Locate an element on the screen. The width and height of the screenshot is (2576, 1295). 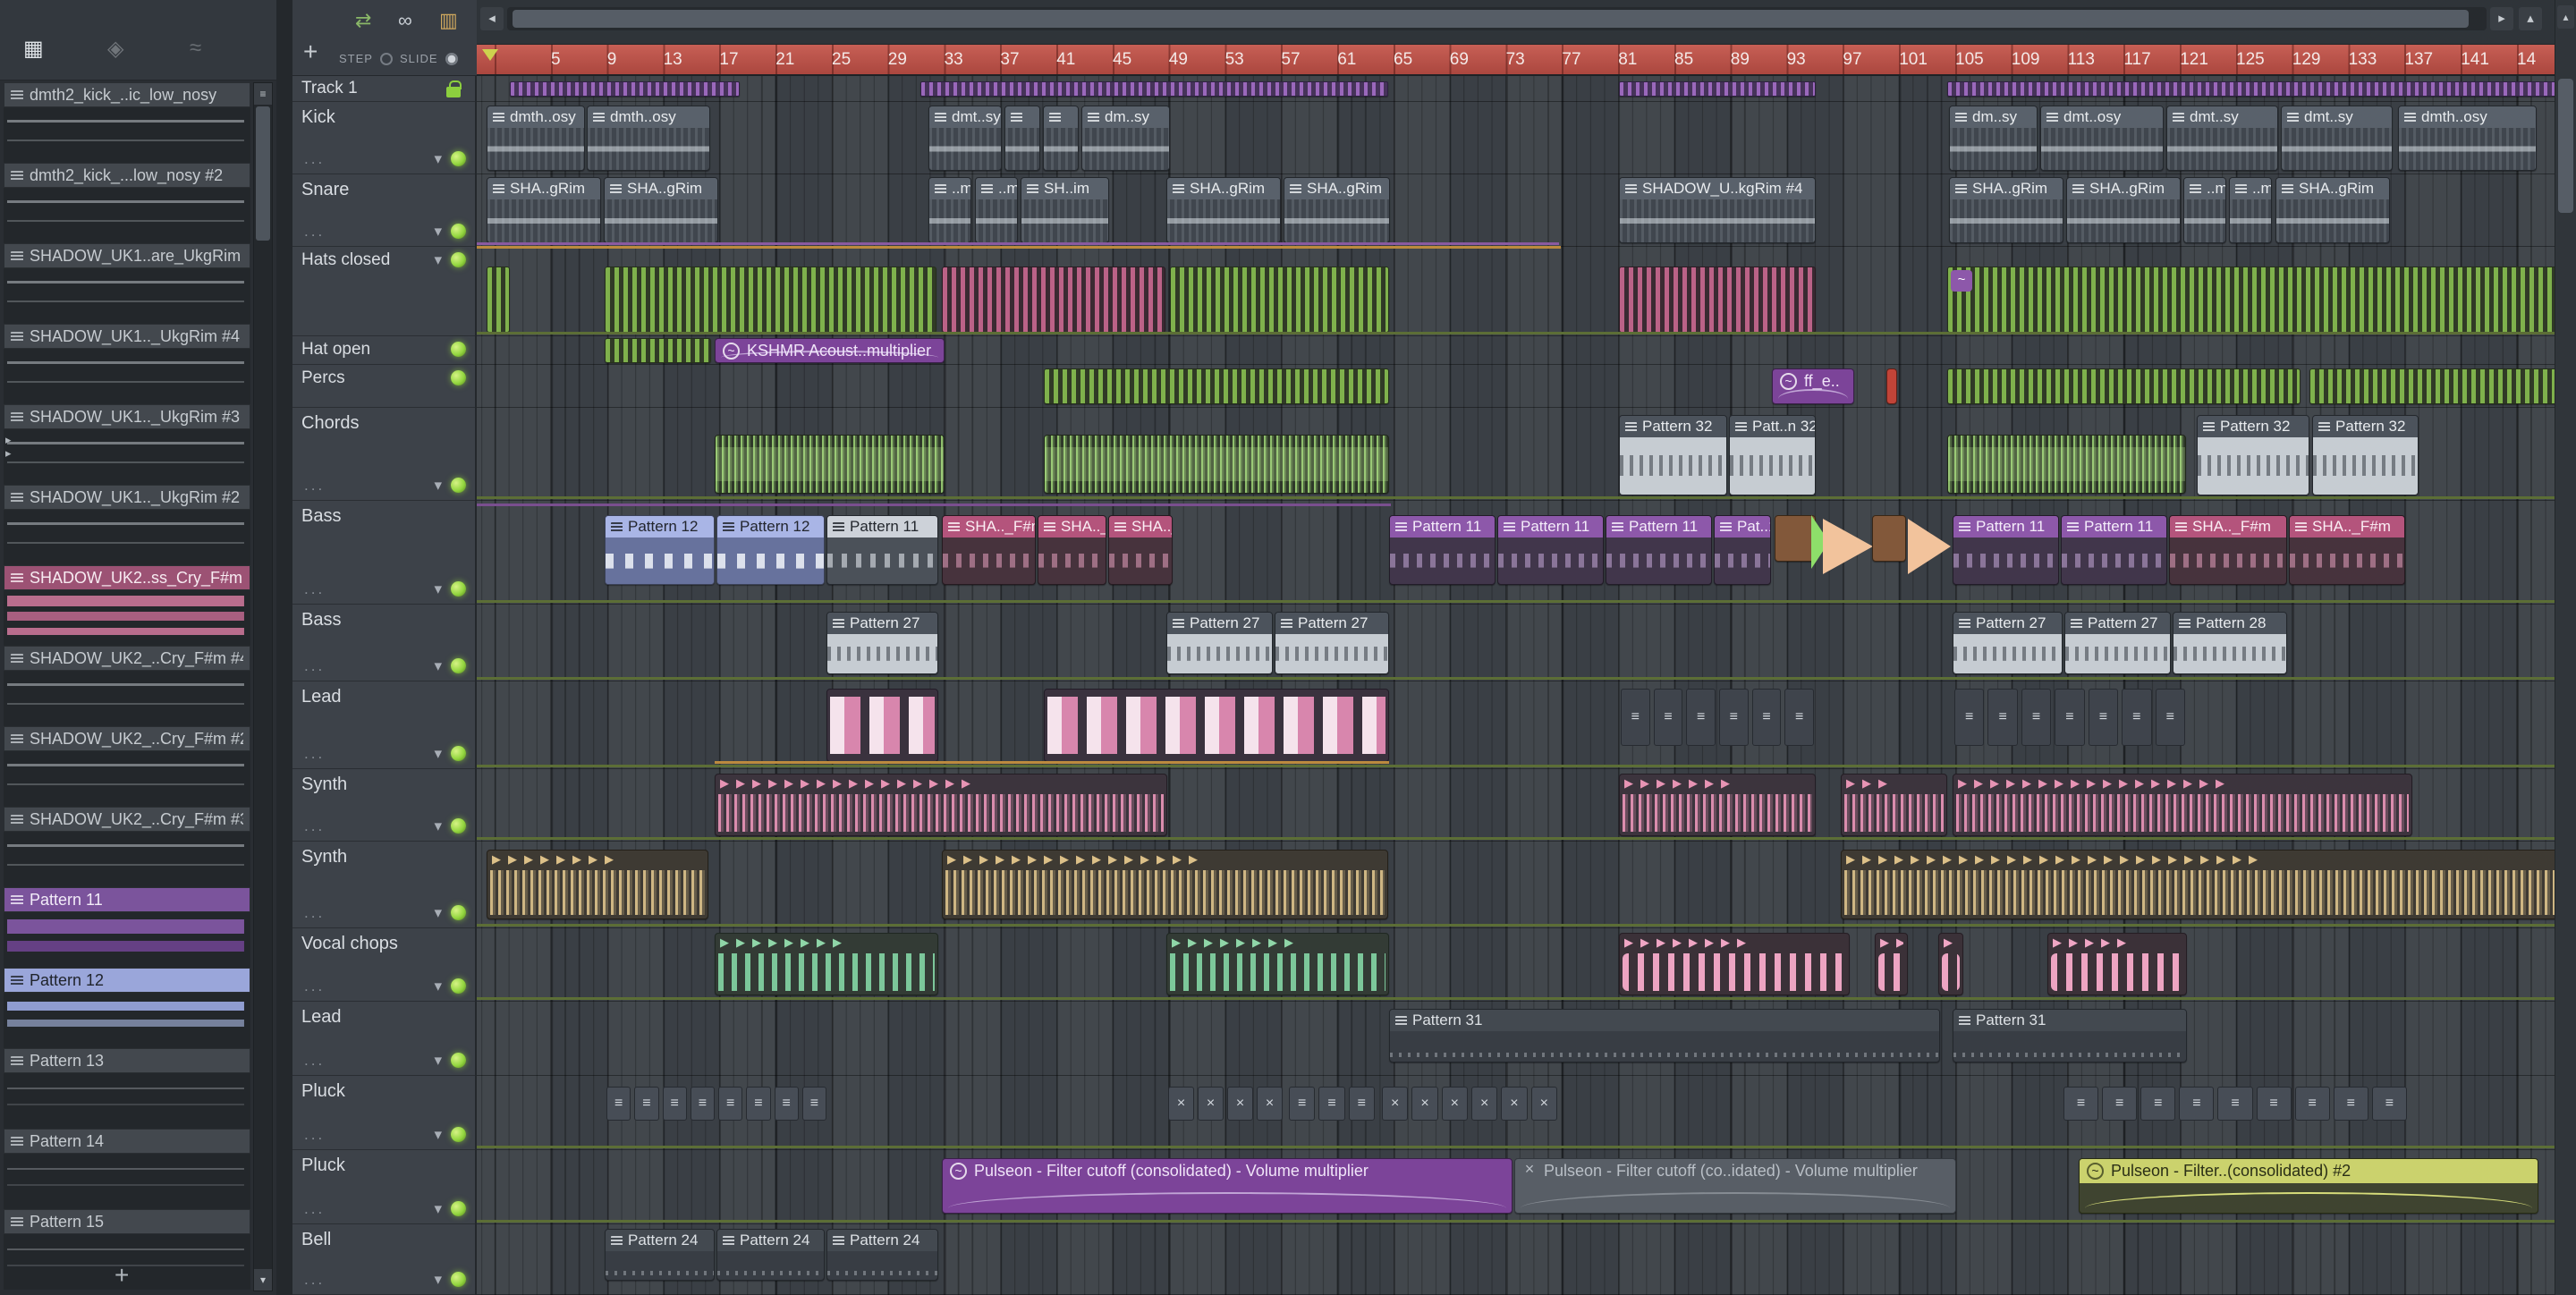
picker-item-shadow-uk2-cry-f-m-2: SHADOW_UK2_..Cry_F#m #2 is located at coordinates (127, 766).